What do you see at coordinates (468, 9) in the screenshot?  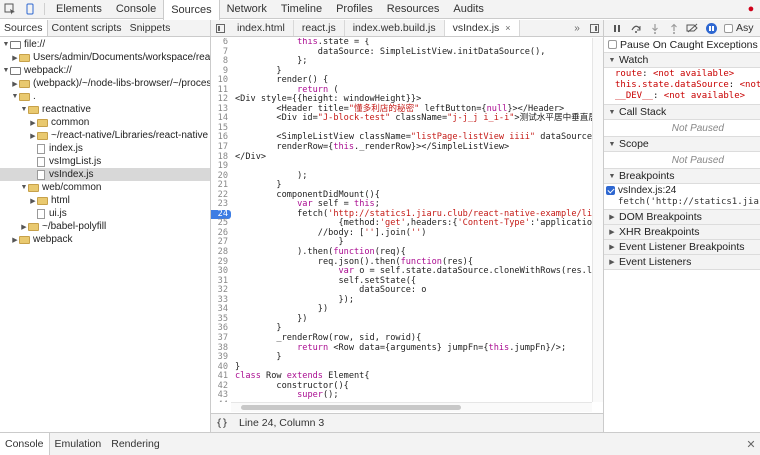 I see `tab-audits: Audits` at bounding box center [468, 9].